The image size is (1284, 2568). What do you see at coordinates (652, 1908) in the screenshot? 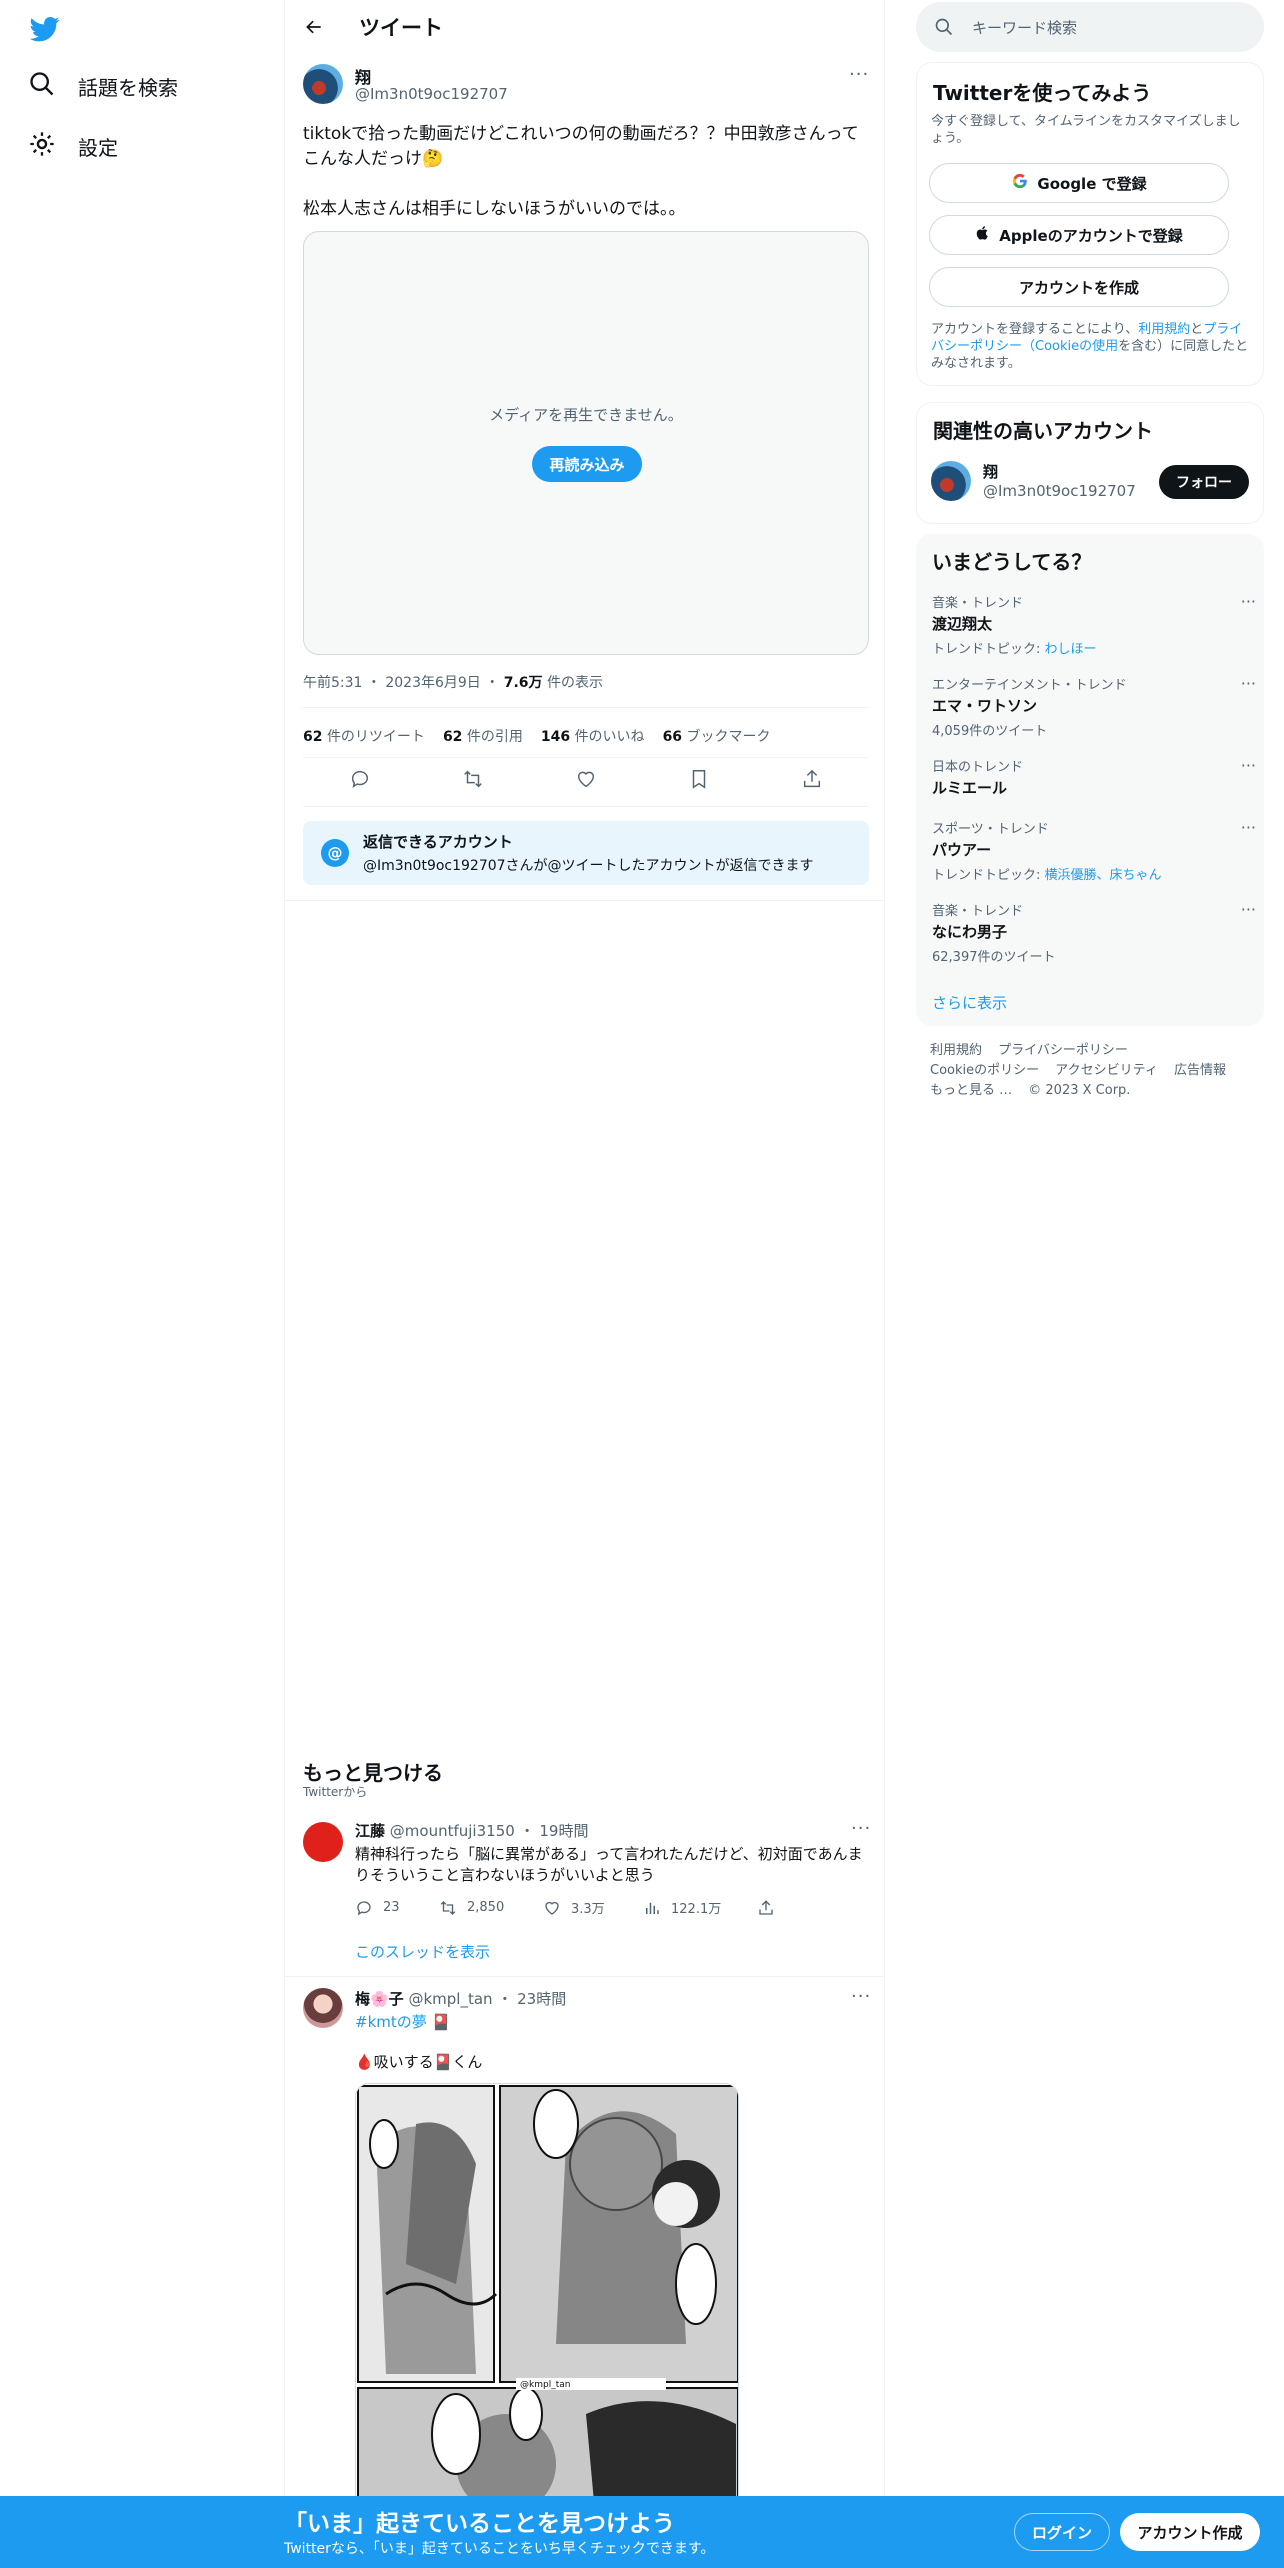
I see `analytics-icon` at bounding box center [652, 1908].